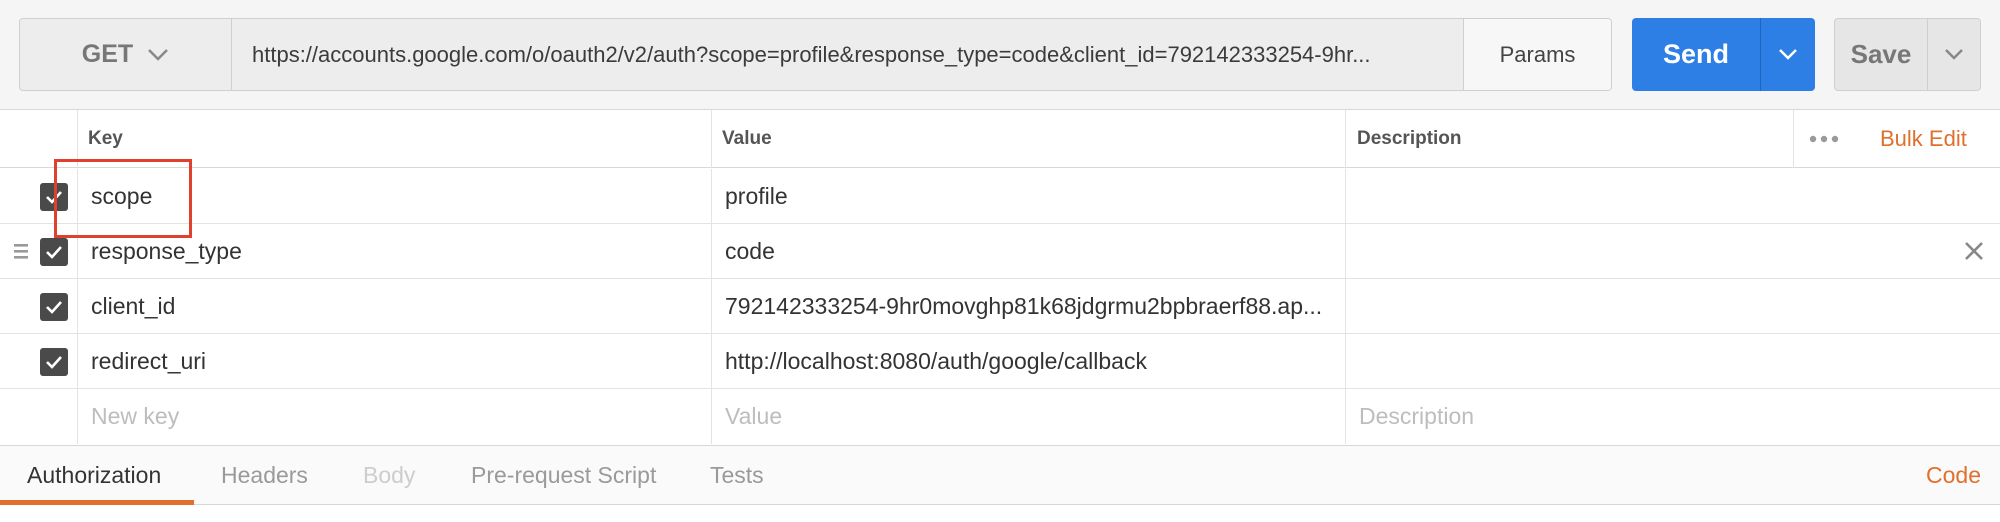 The height and width of the screenshot is (522, 2000). What do you see at coordinates (166, 250) in the screenshot?
I see `key-text: response_type` at bounding box center [166, 250].